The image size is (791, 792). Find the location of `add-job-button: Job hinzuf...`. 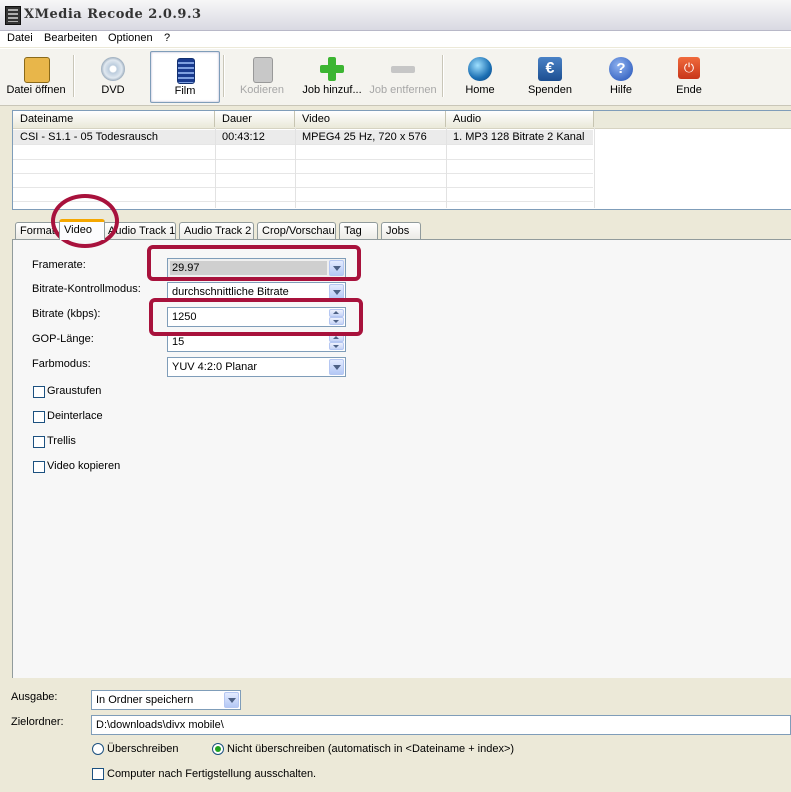

add-job-button: Job hinzuf... is located at coordinates (332, 76).